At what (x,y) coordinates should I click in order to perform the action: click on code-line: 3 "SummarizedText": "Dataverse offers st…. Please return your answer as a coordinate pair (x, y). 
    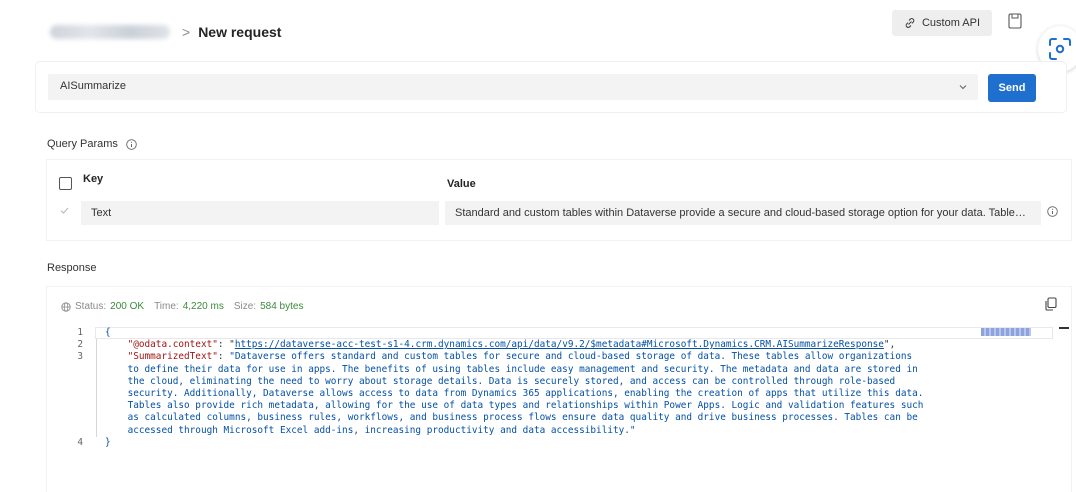
    Looking at the image, I should click on (564, 357).